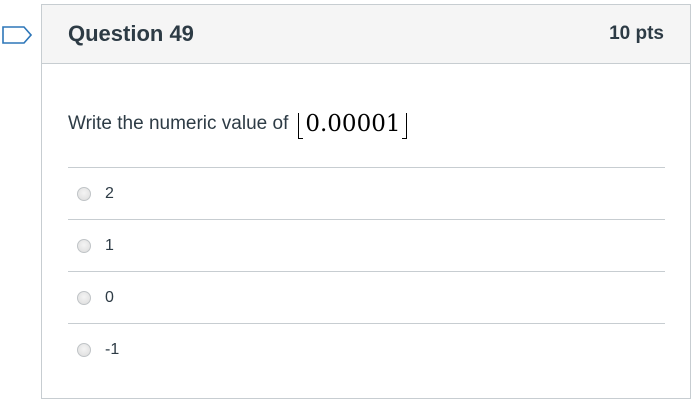 This screenshot has height=420, width=700. Describe the element at coordinates (366, 194) in the screenshot. I see `answer-option: 2` at that location.